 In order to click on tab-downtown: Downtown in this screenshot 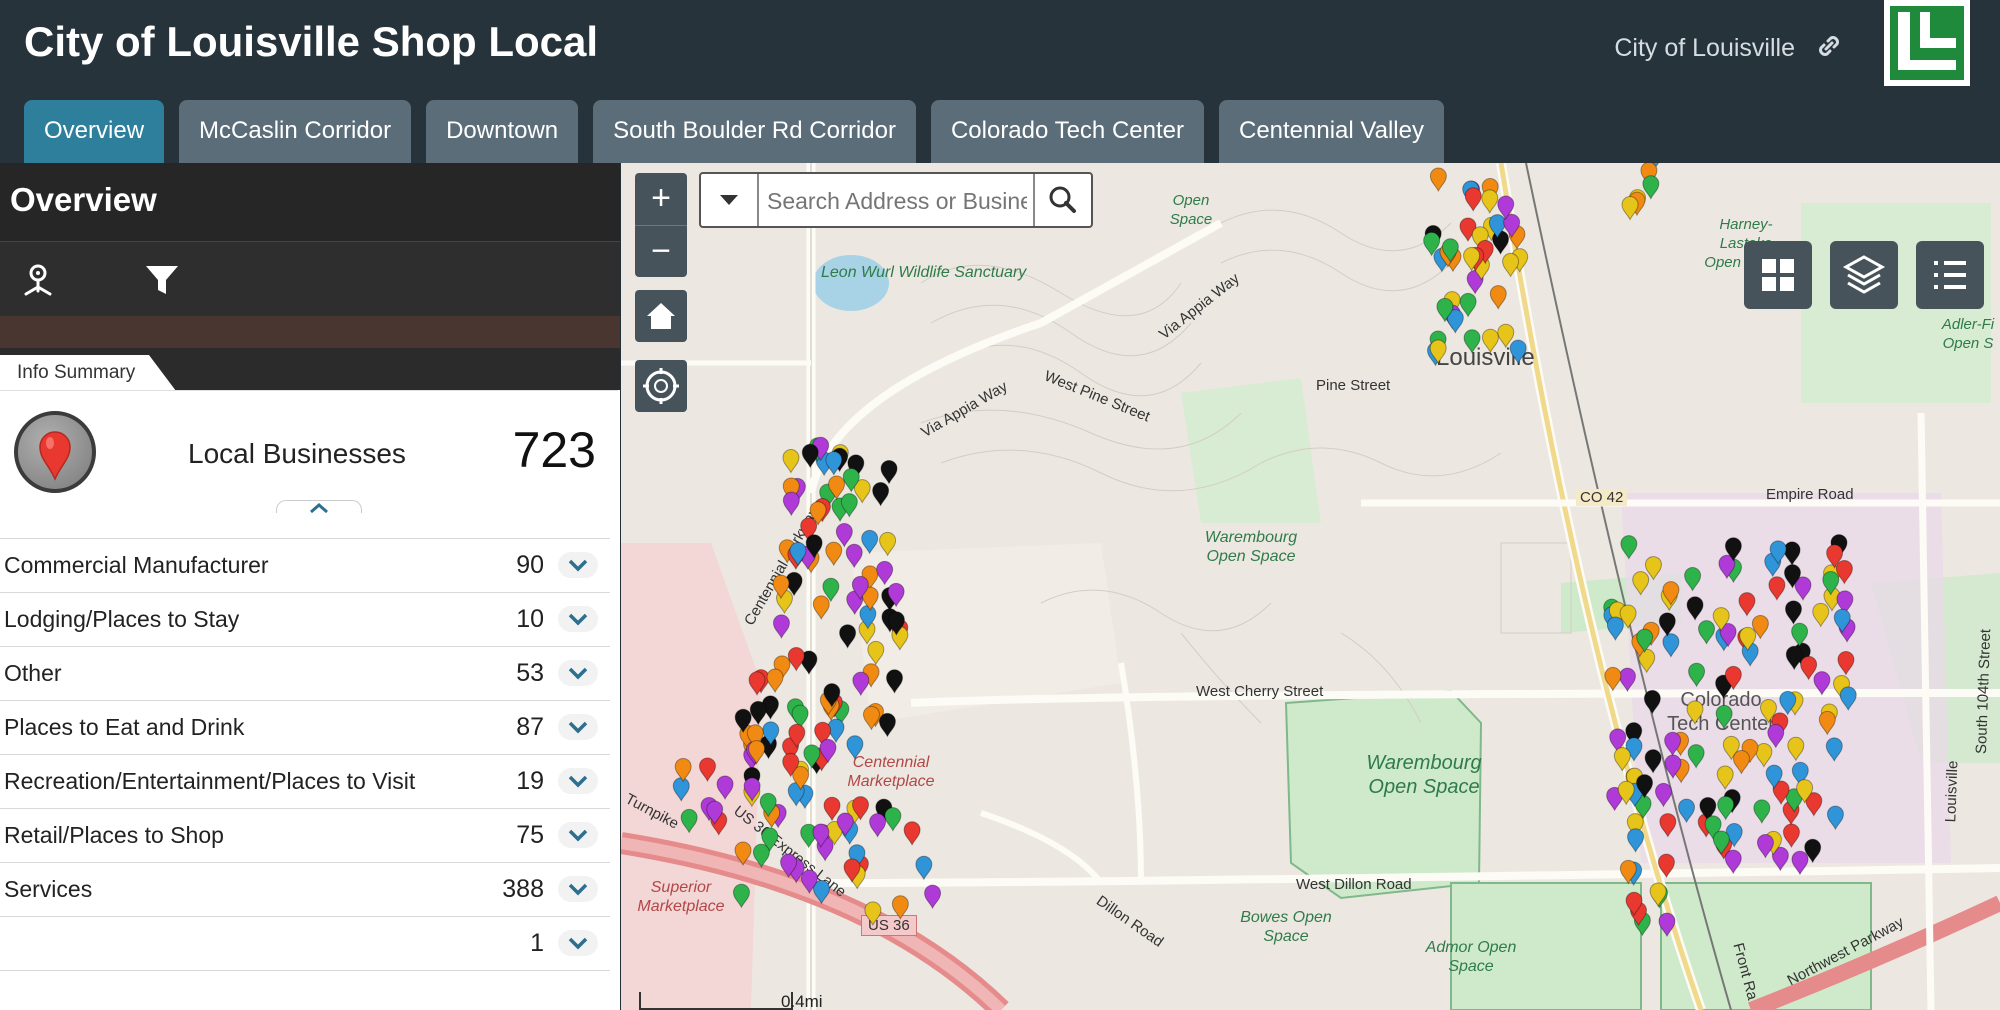, I will do `click(502, 131)`.